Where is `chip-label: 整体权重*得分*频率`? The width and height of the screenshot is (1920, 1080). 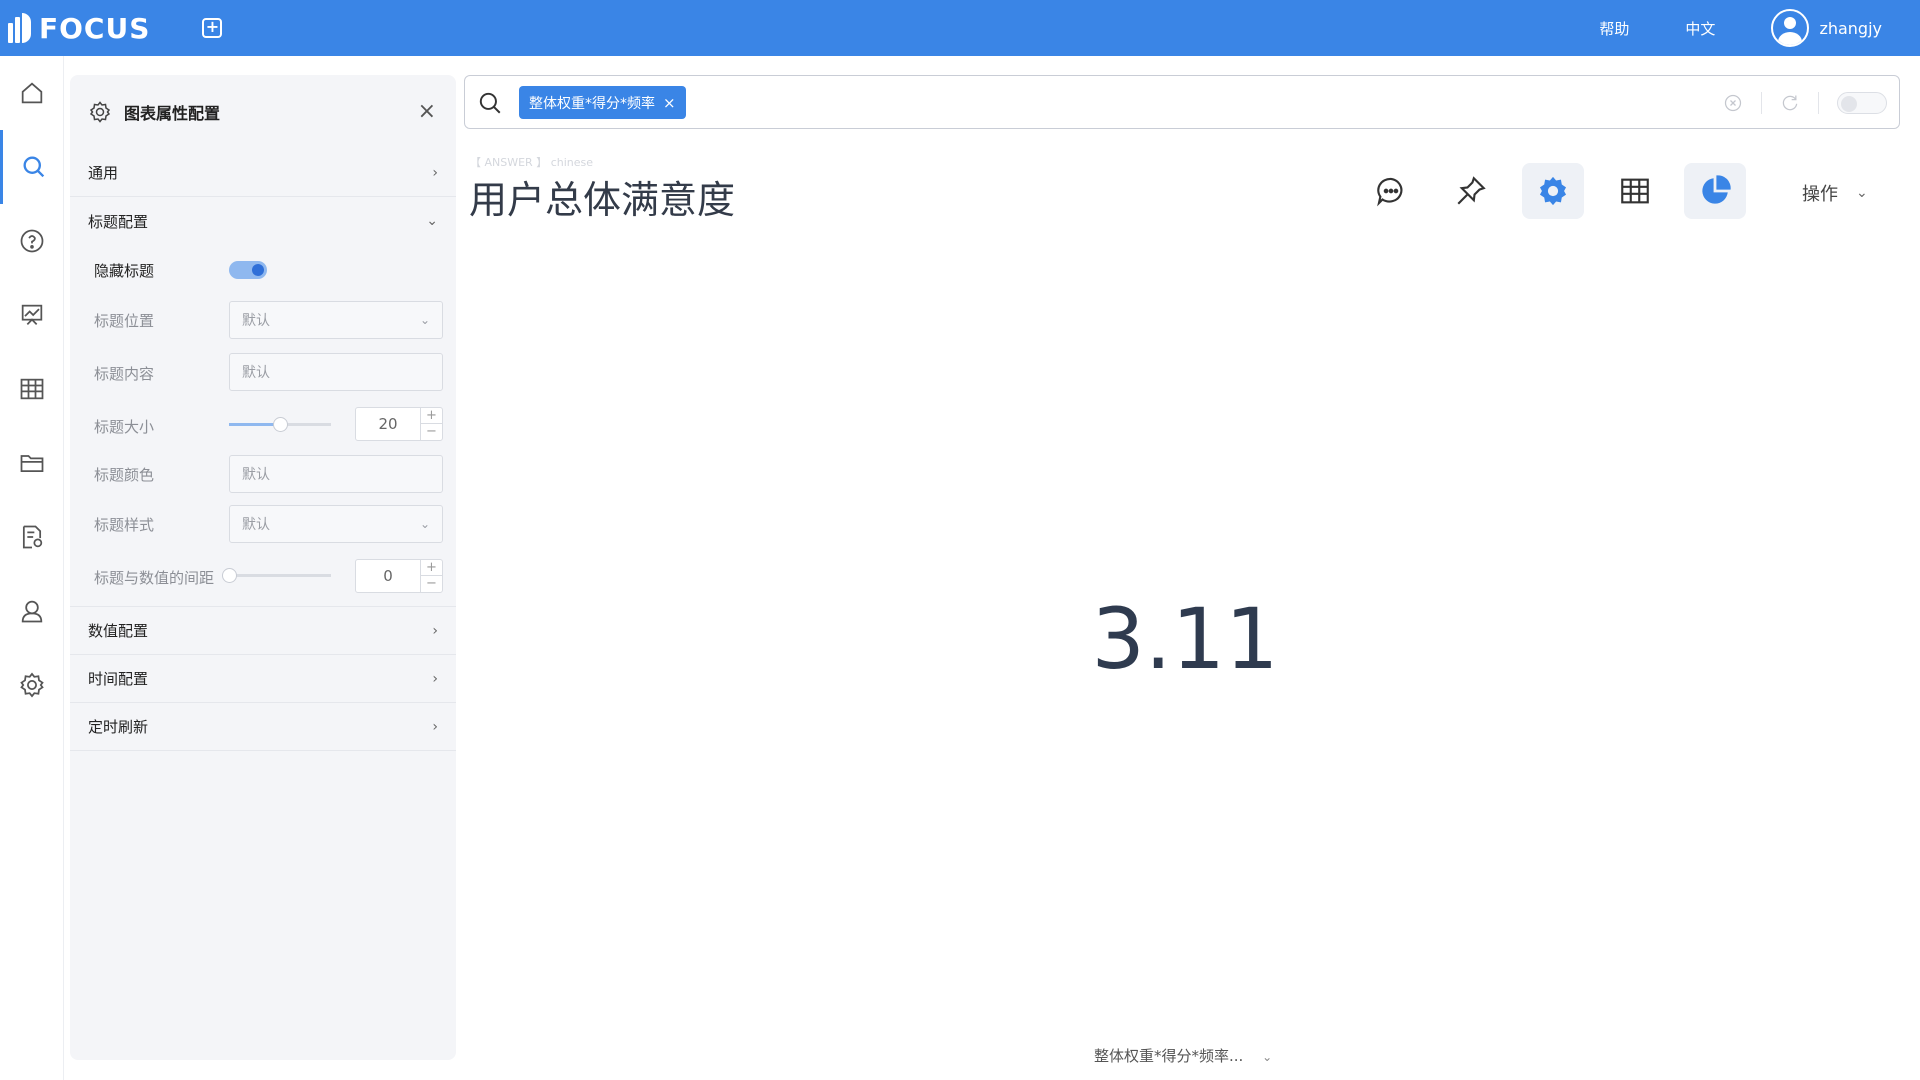
chip-label: 整体权重*得分*频率 is located at coordinates (592, 103).